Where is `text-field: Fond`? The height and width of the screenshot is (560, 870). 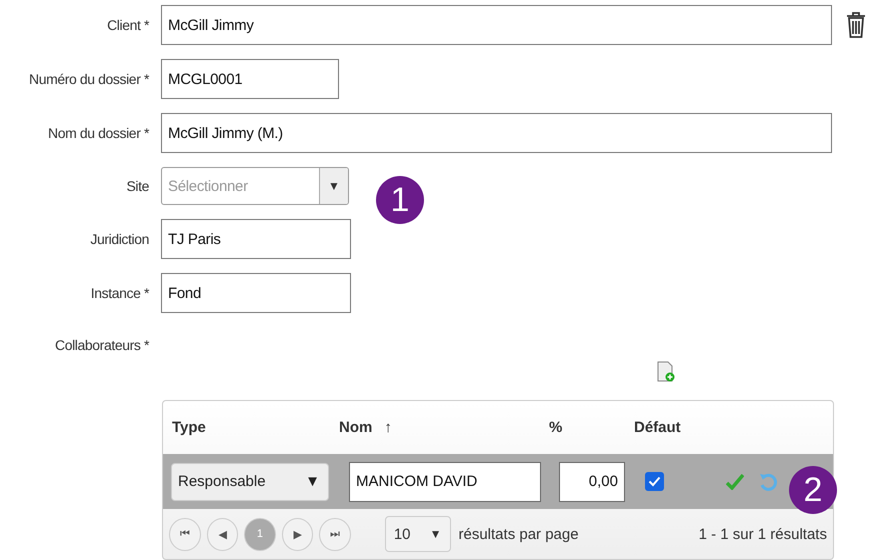 text-field: Fond is located at coordinates (256, 293).